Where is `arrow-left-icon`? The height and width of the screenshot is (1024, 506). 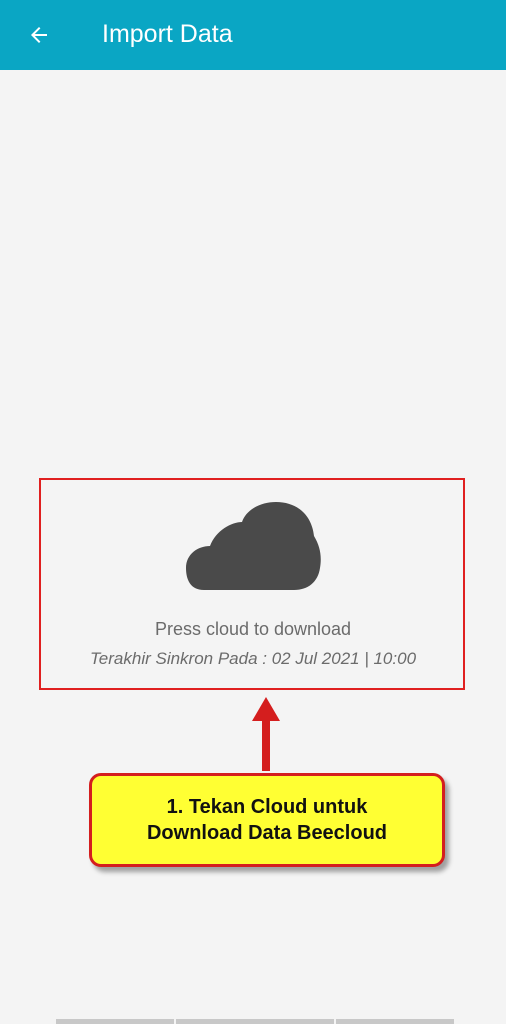 arrow-left-icon is located at coordinates (39, 35).